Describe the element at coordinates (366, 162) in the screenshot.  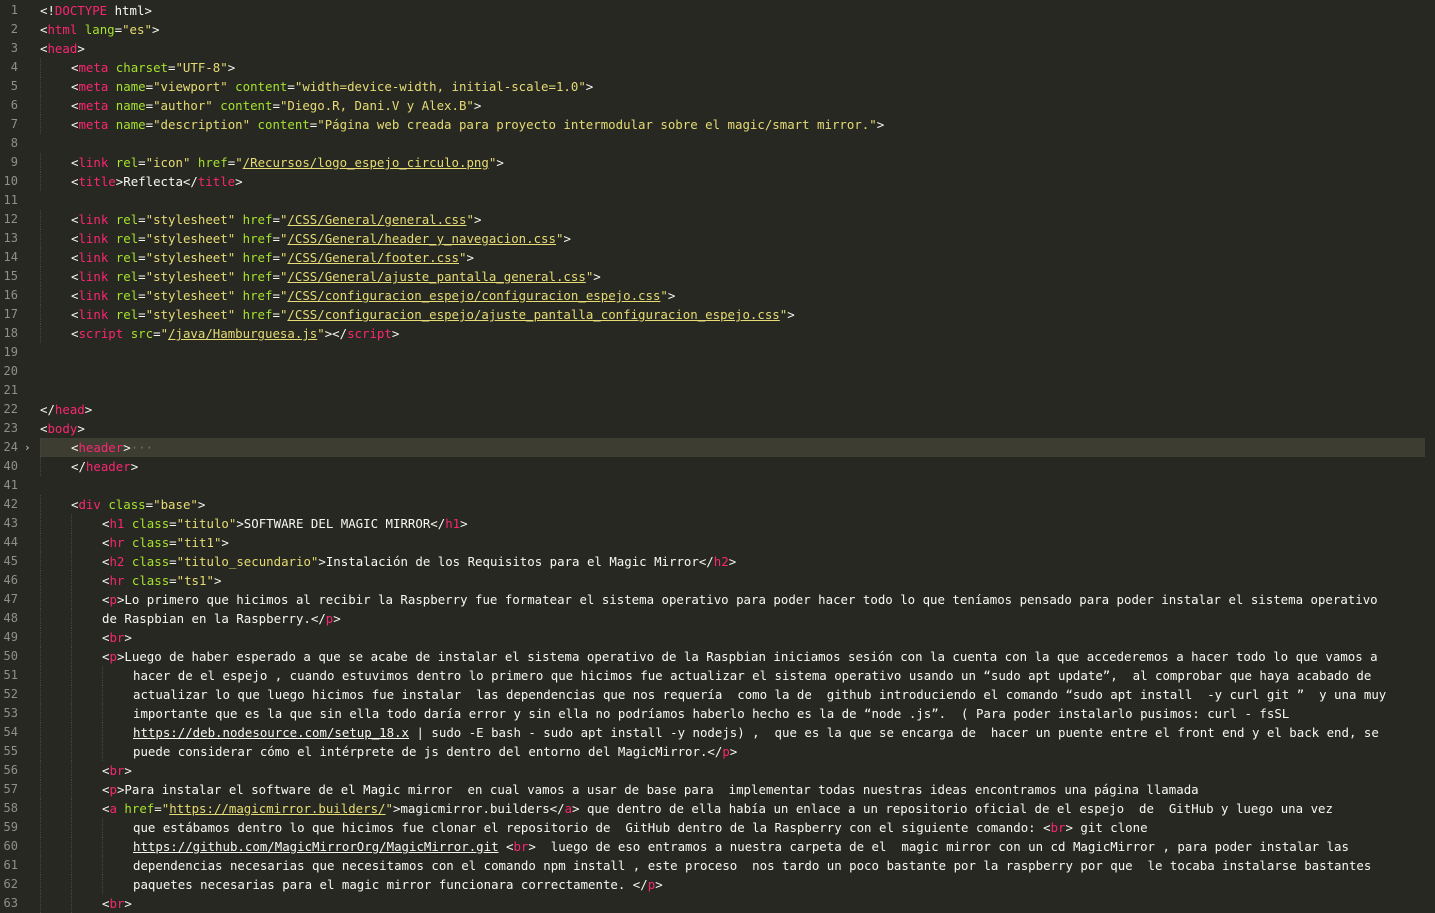
I see `token-url: /Recursos/logo_espejo_circulo.png` at that location.